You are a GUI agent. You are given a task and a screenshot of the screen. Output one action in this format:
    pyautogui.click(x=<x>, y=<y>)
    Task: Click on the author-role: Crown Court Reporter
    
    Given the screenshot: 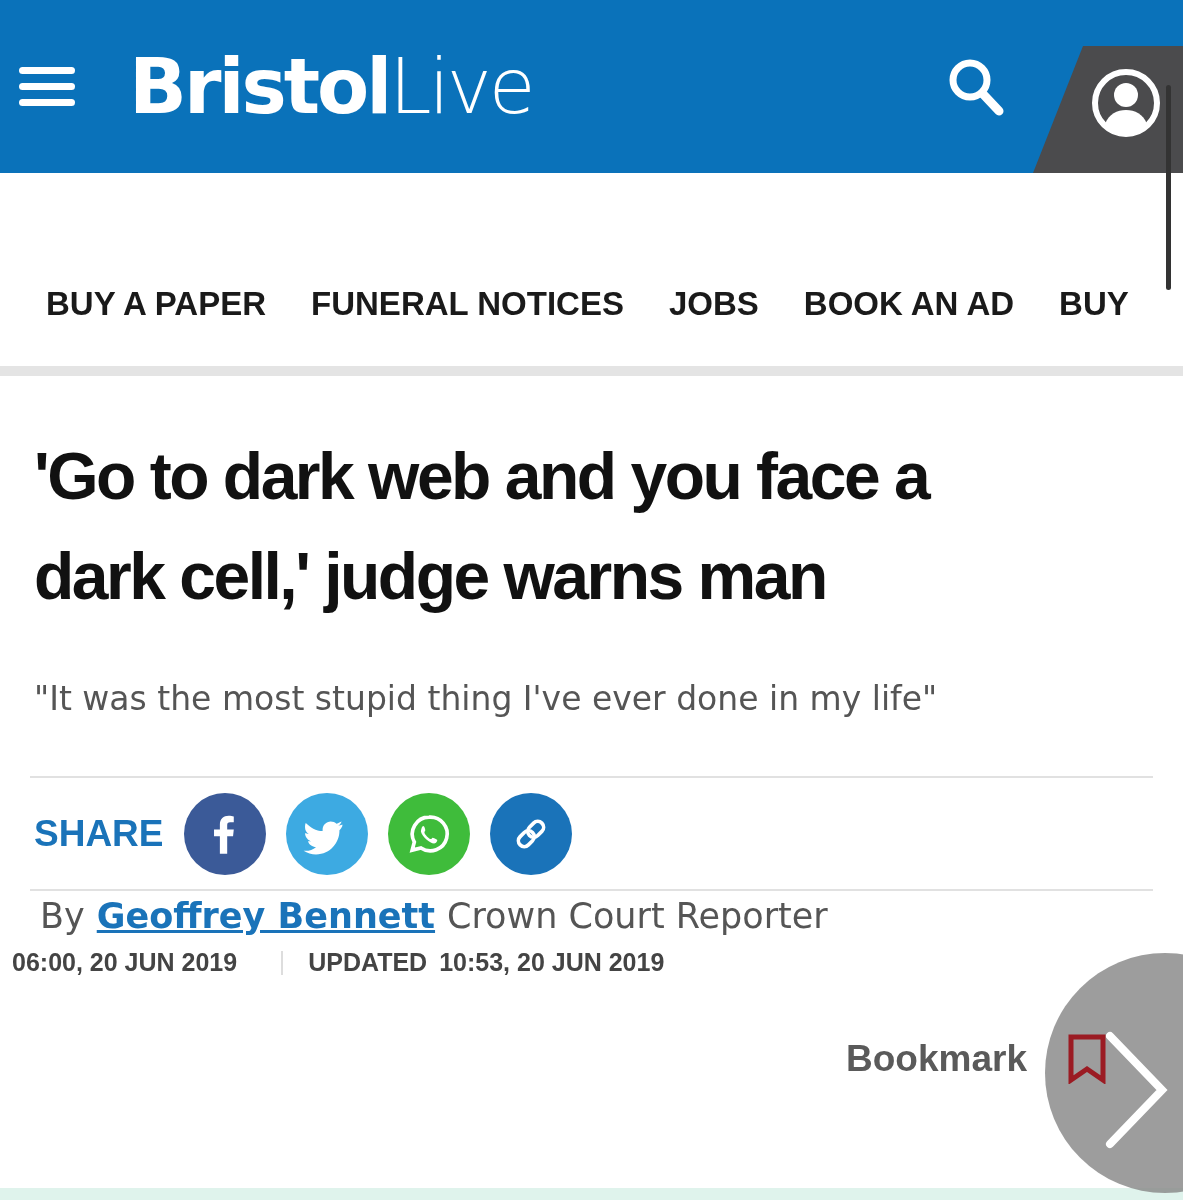 What is the action you would take?
    pyautogui.click(x=637, y=915)
    